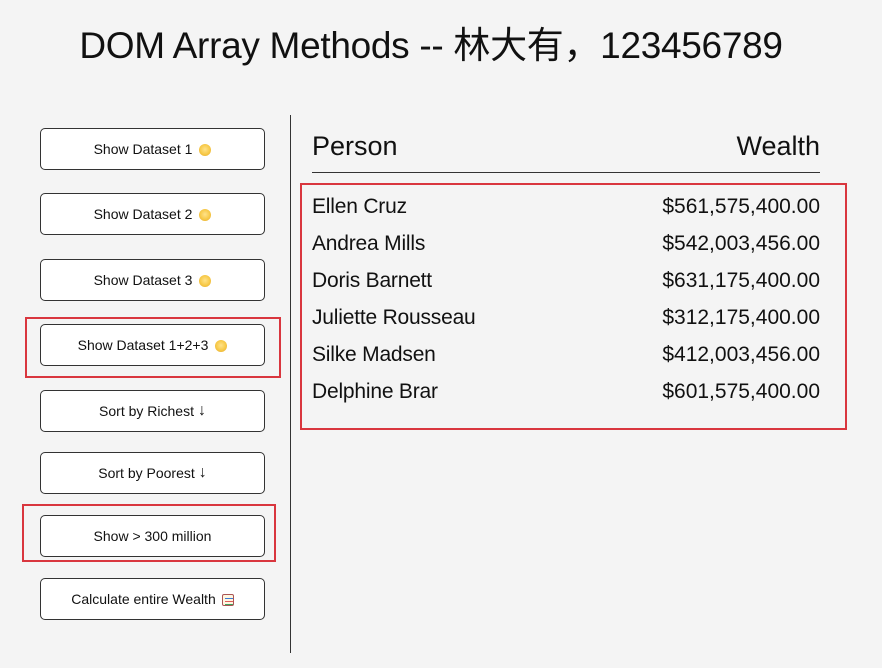  I want to click on show-dataset-3-button: Show Dataset 3, so click(152, 280).